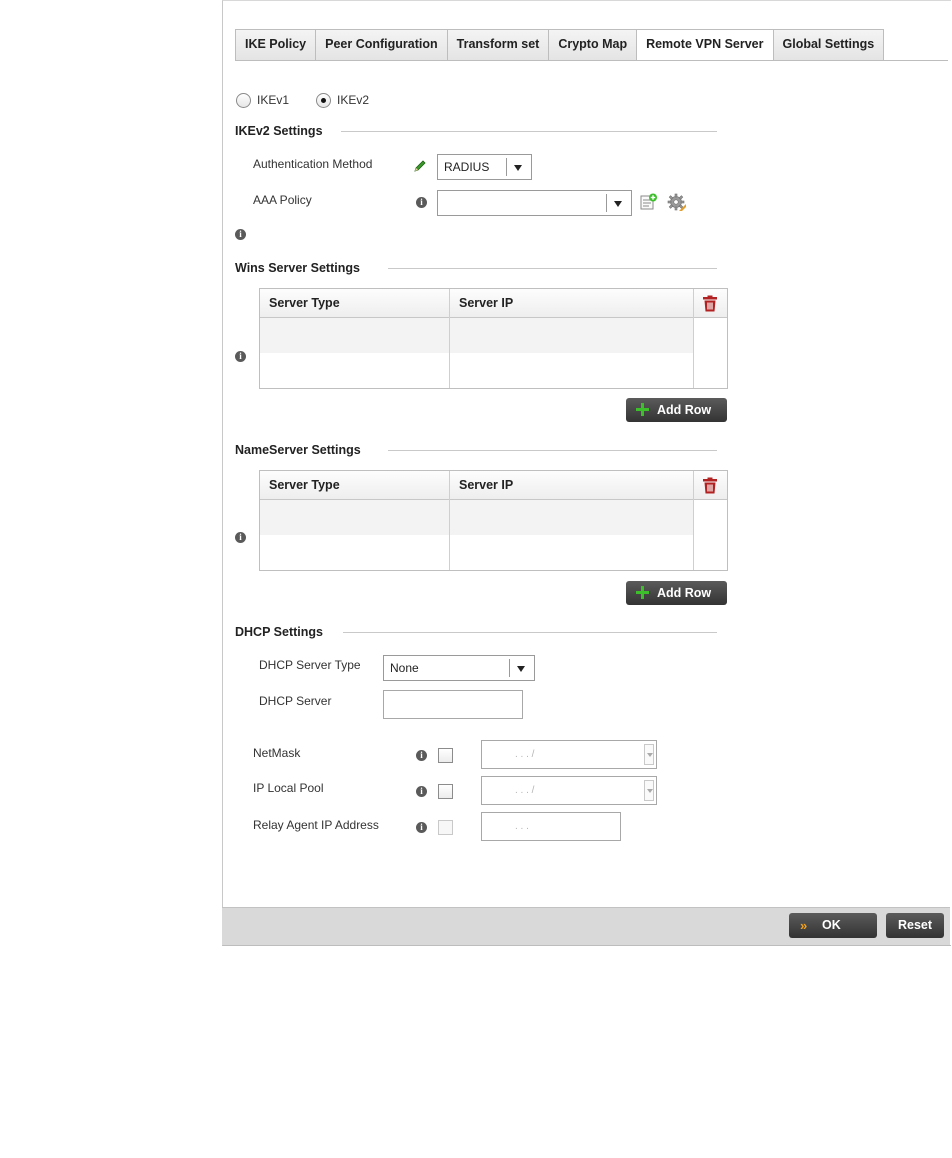 Image resolution: width=952 pixels, height=1158 pixels. Describe the element at coordinates (298, 450) in the screenshot. I see `nameserver-settings-title: NameServer Settings` at that location.